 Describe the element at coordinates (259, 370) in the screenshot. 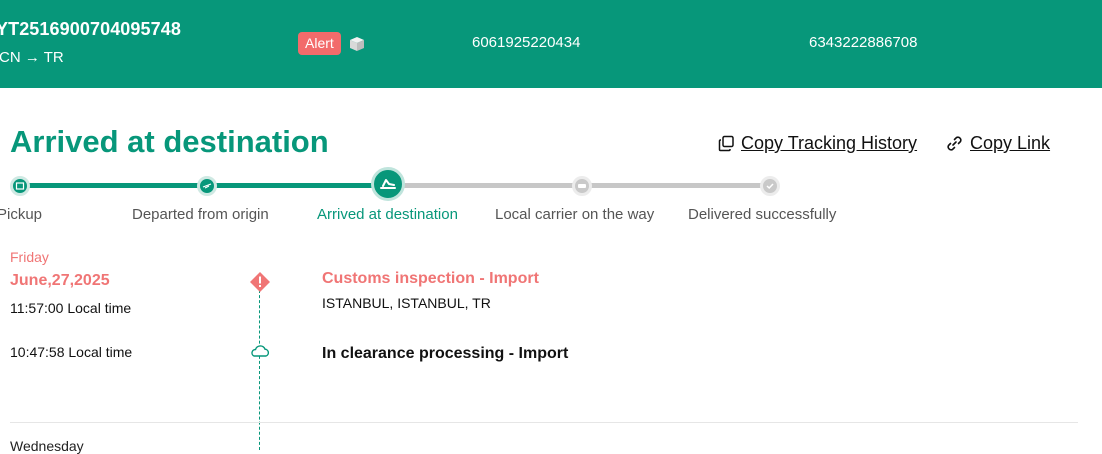

I see `timeline-line` at that location.